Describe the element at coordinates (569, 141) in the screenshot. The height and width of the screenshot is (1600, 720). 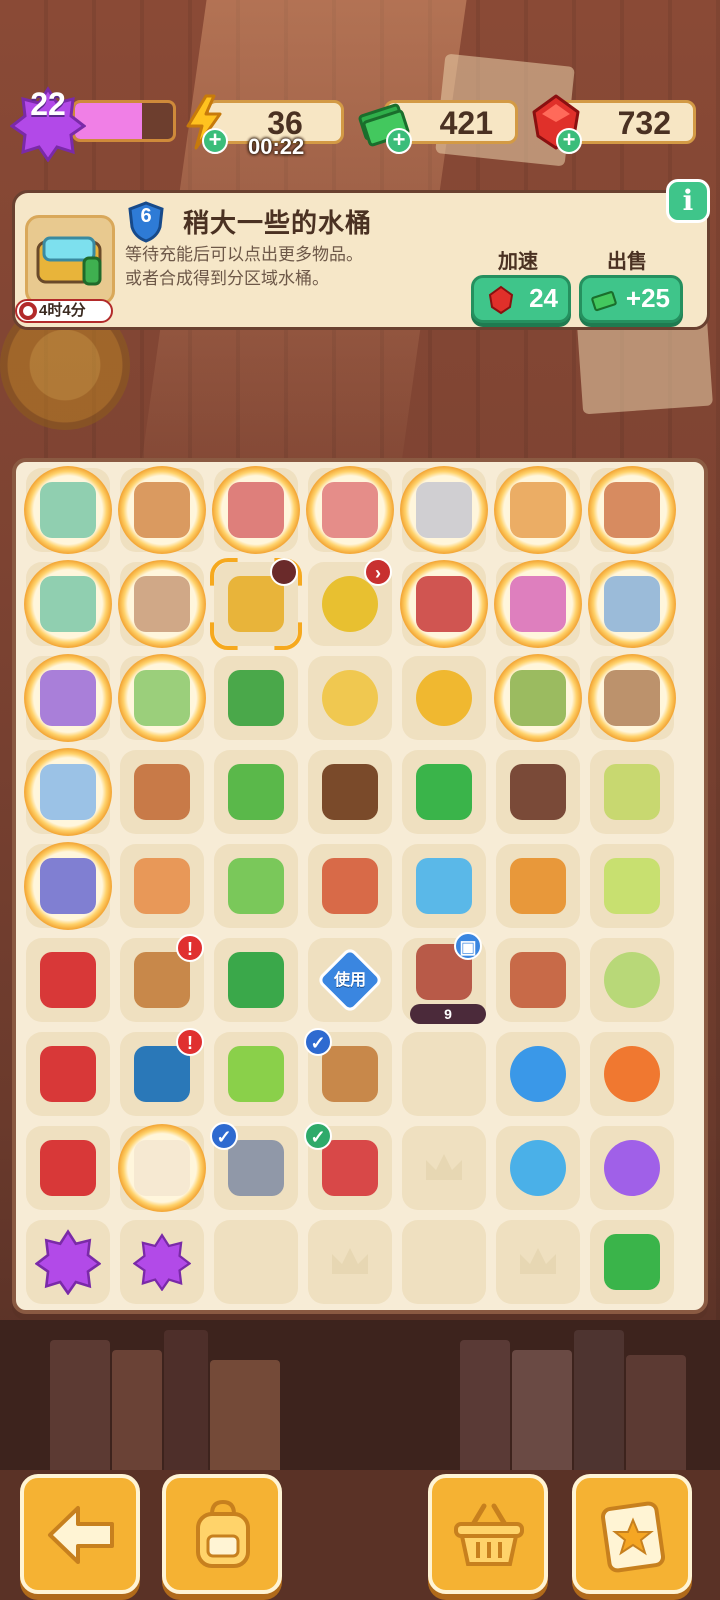
I see `add-gems-button: +` at that location.